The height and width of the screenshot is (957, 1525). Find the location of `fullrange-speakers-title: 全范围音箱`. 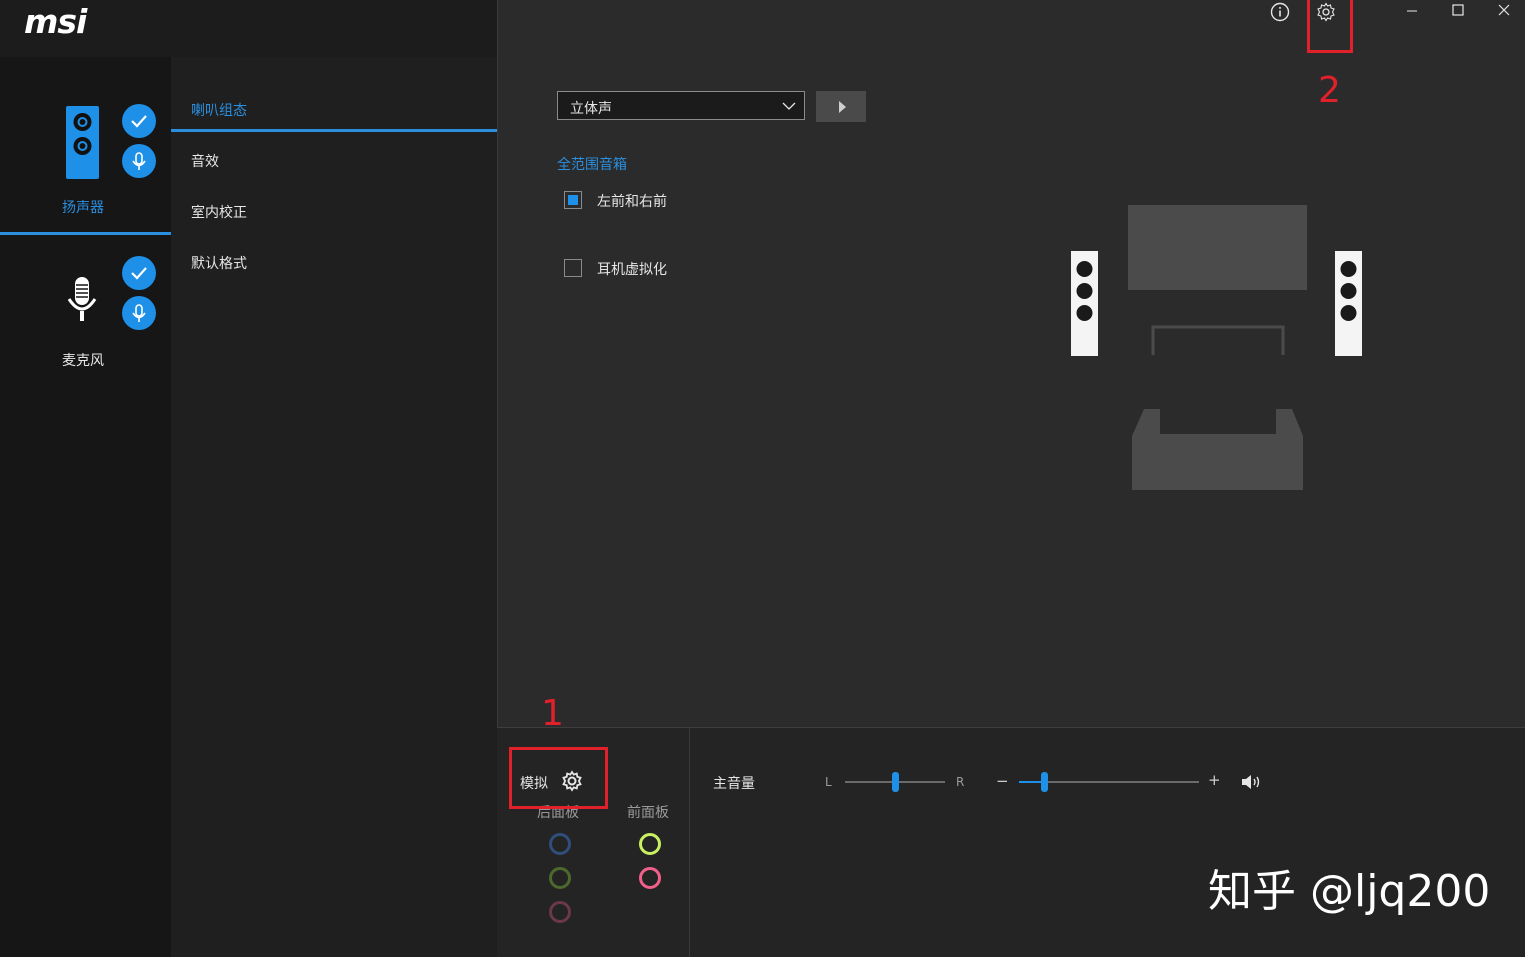

fullrange-speakers-title: 全范围音箱 is located at coordinates (592, 165).